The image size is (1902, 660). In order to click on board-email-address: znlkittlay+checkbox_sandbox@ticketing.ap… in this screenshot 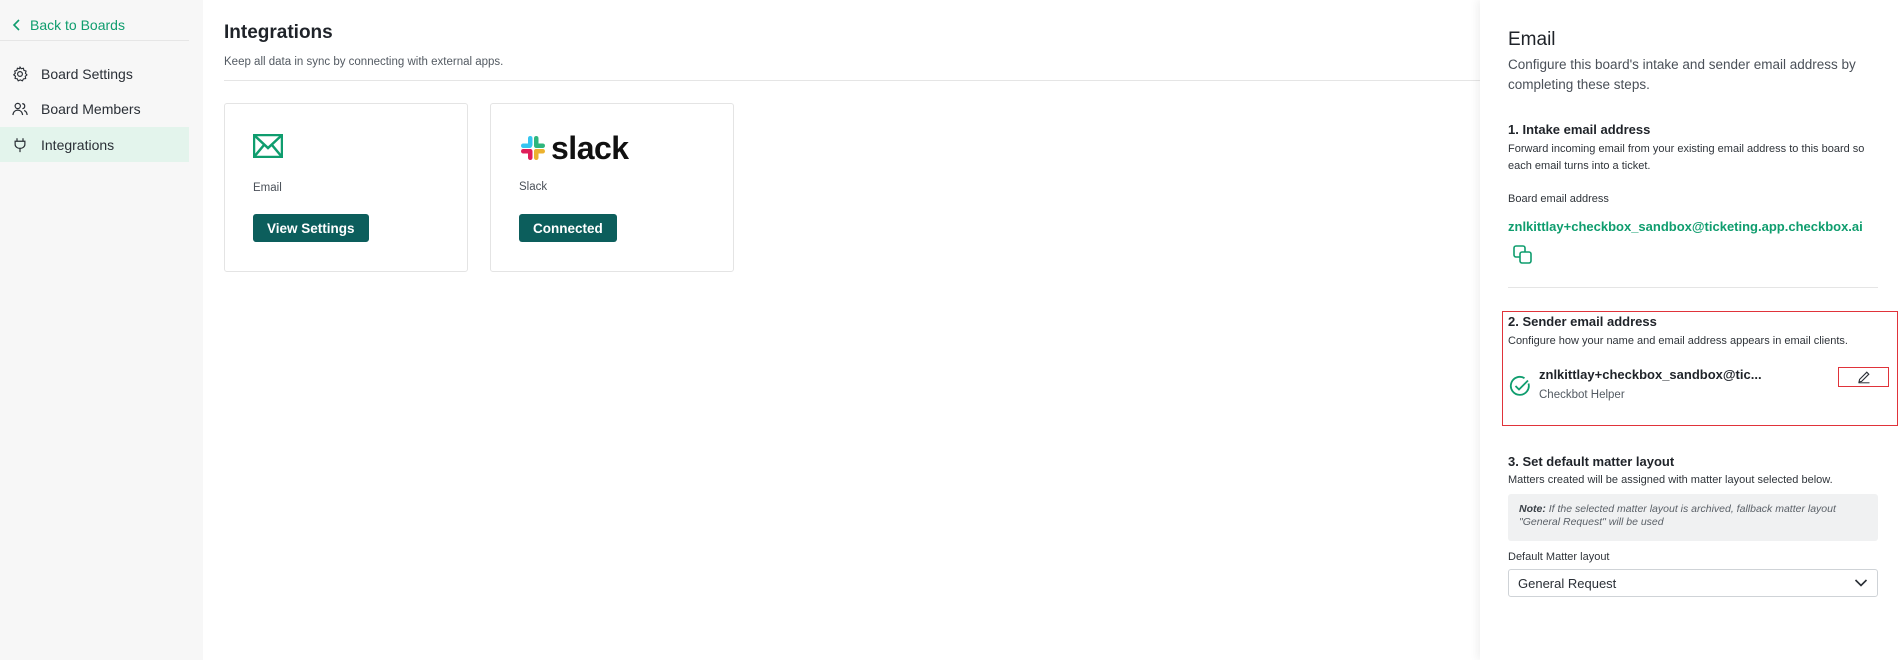, I will do `click(1685, 226)`.